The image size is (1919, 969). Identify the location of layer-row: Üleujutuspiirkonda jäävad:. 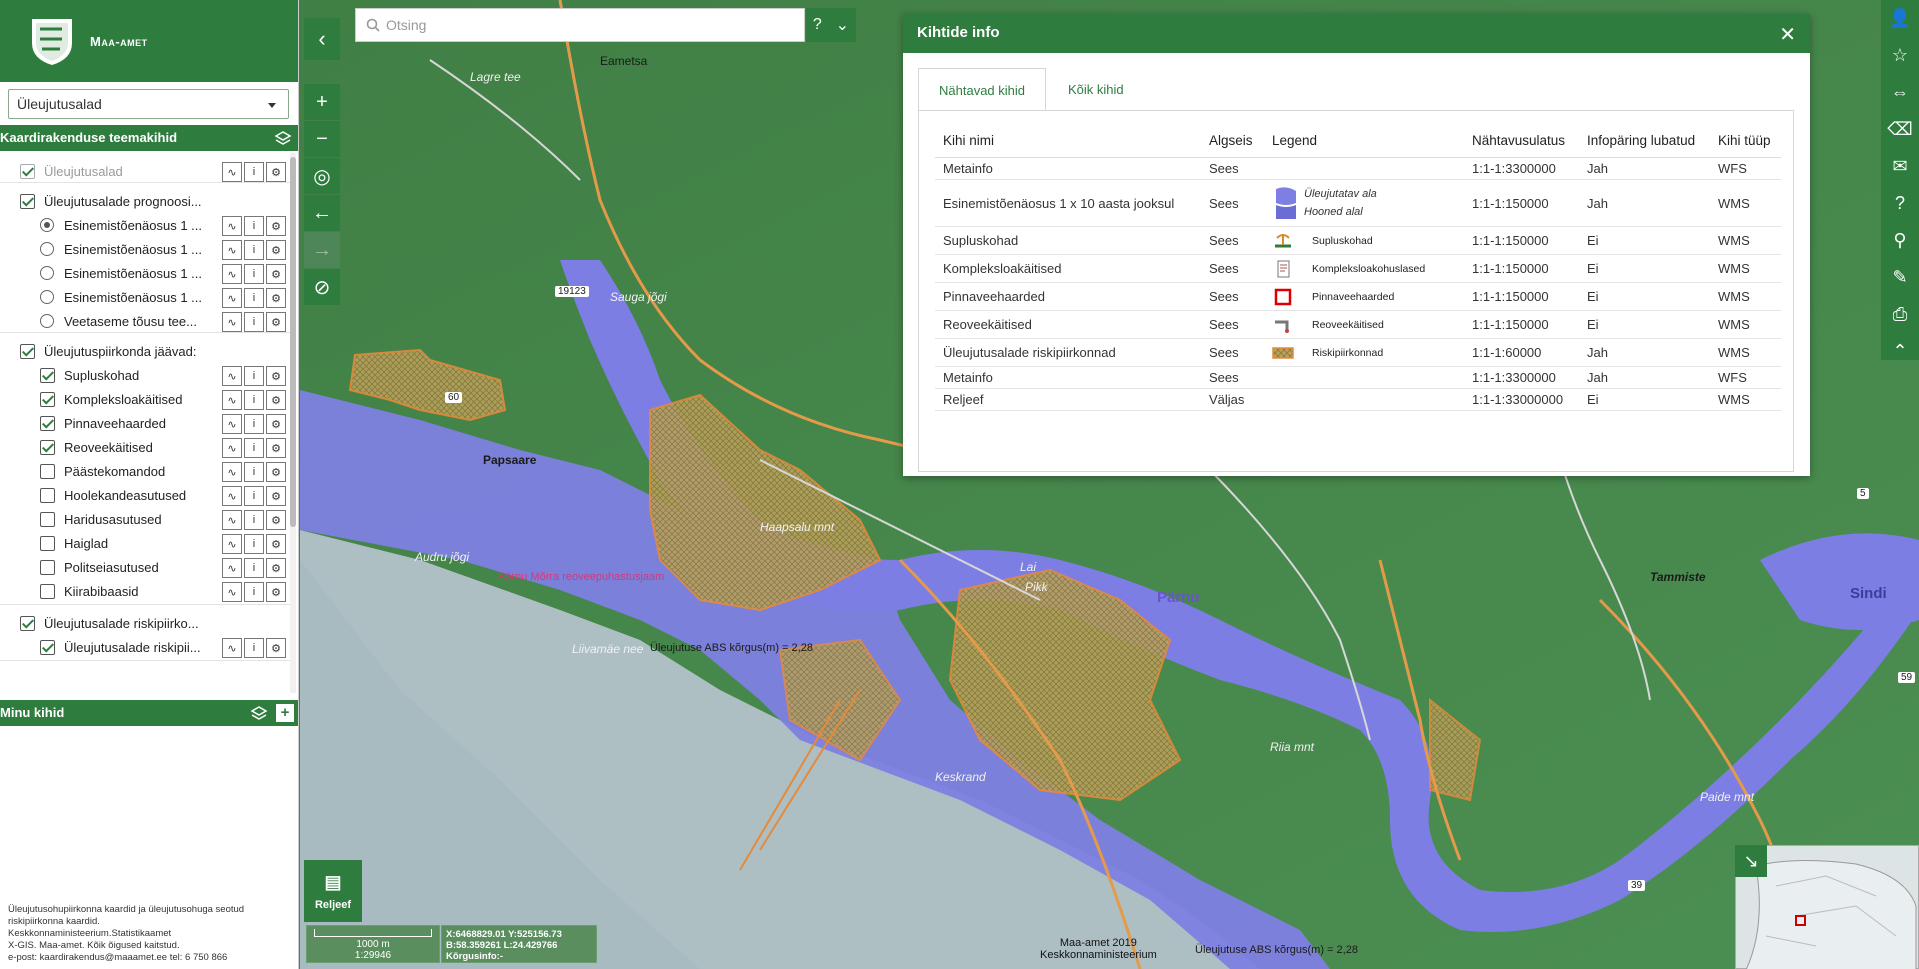
(145, 352).